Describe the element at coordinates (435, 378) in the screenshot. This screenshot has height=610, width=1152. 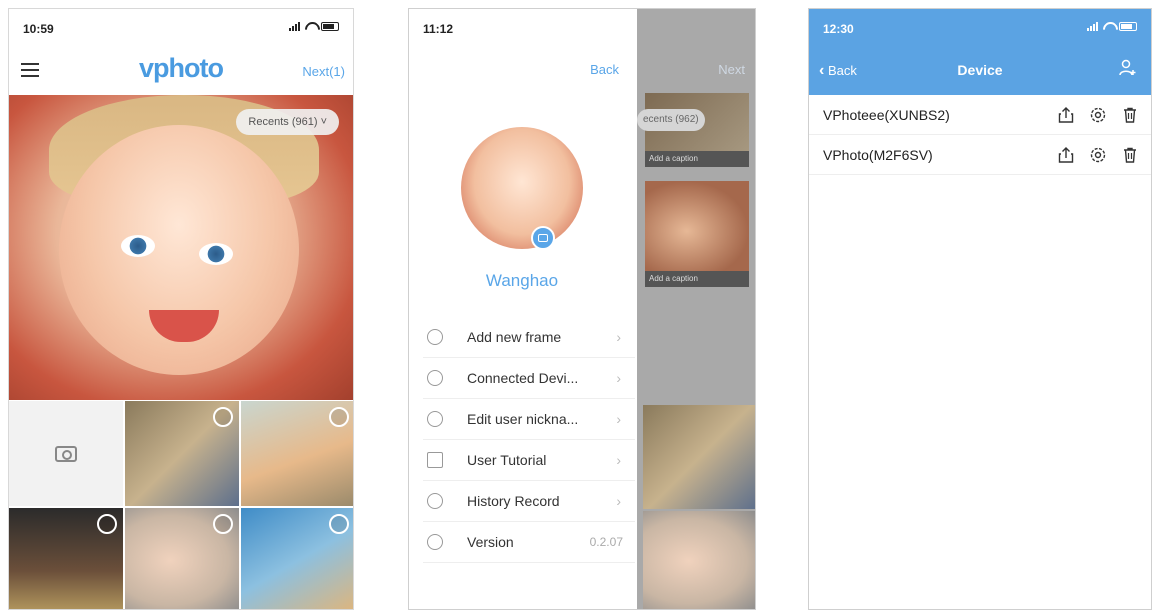
I see `connected-devices-icon` at that location.